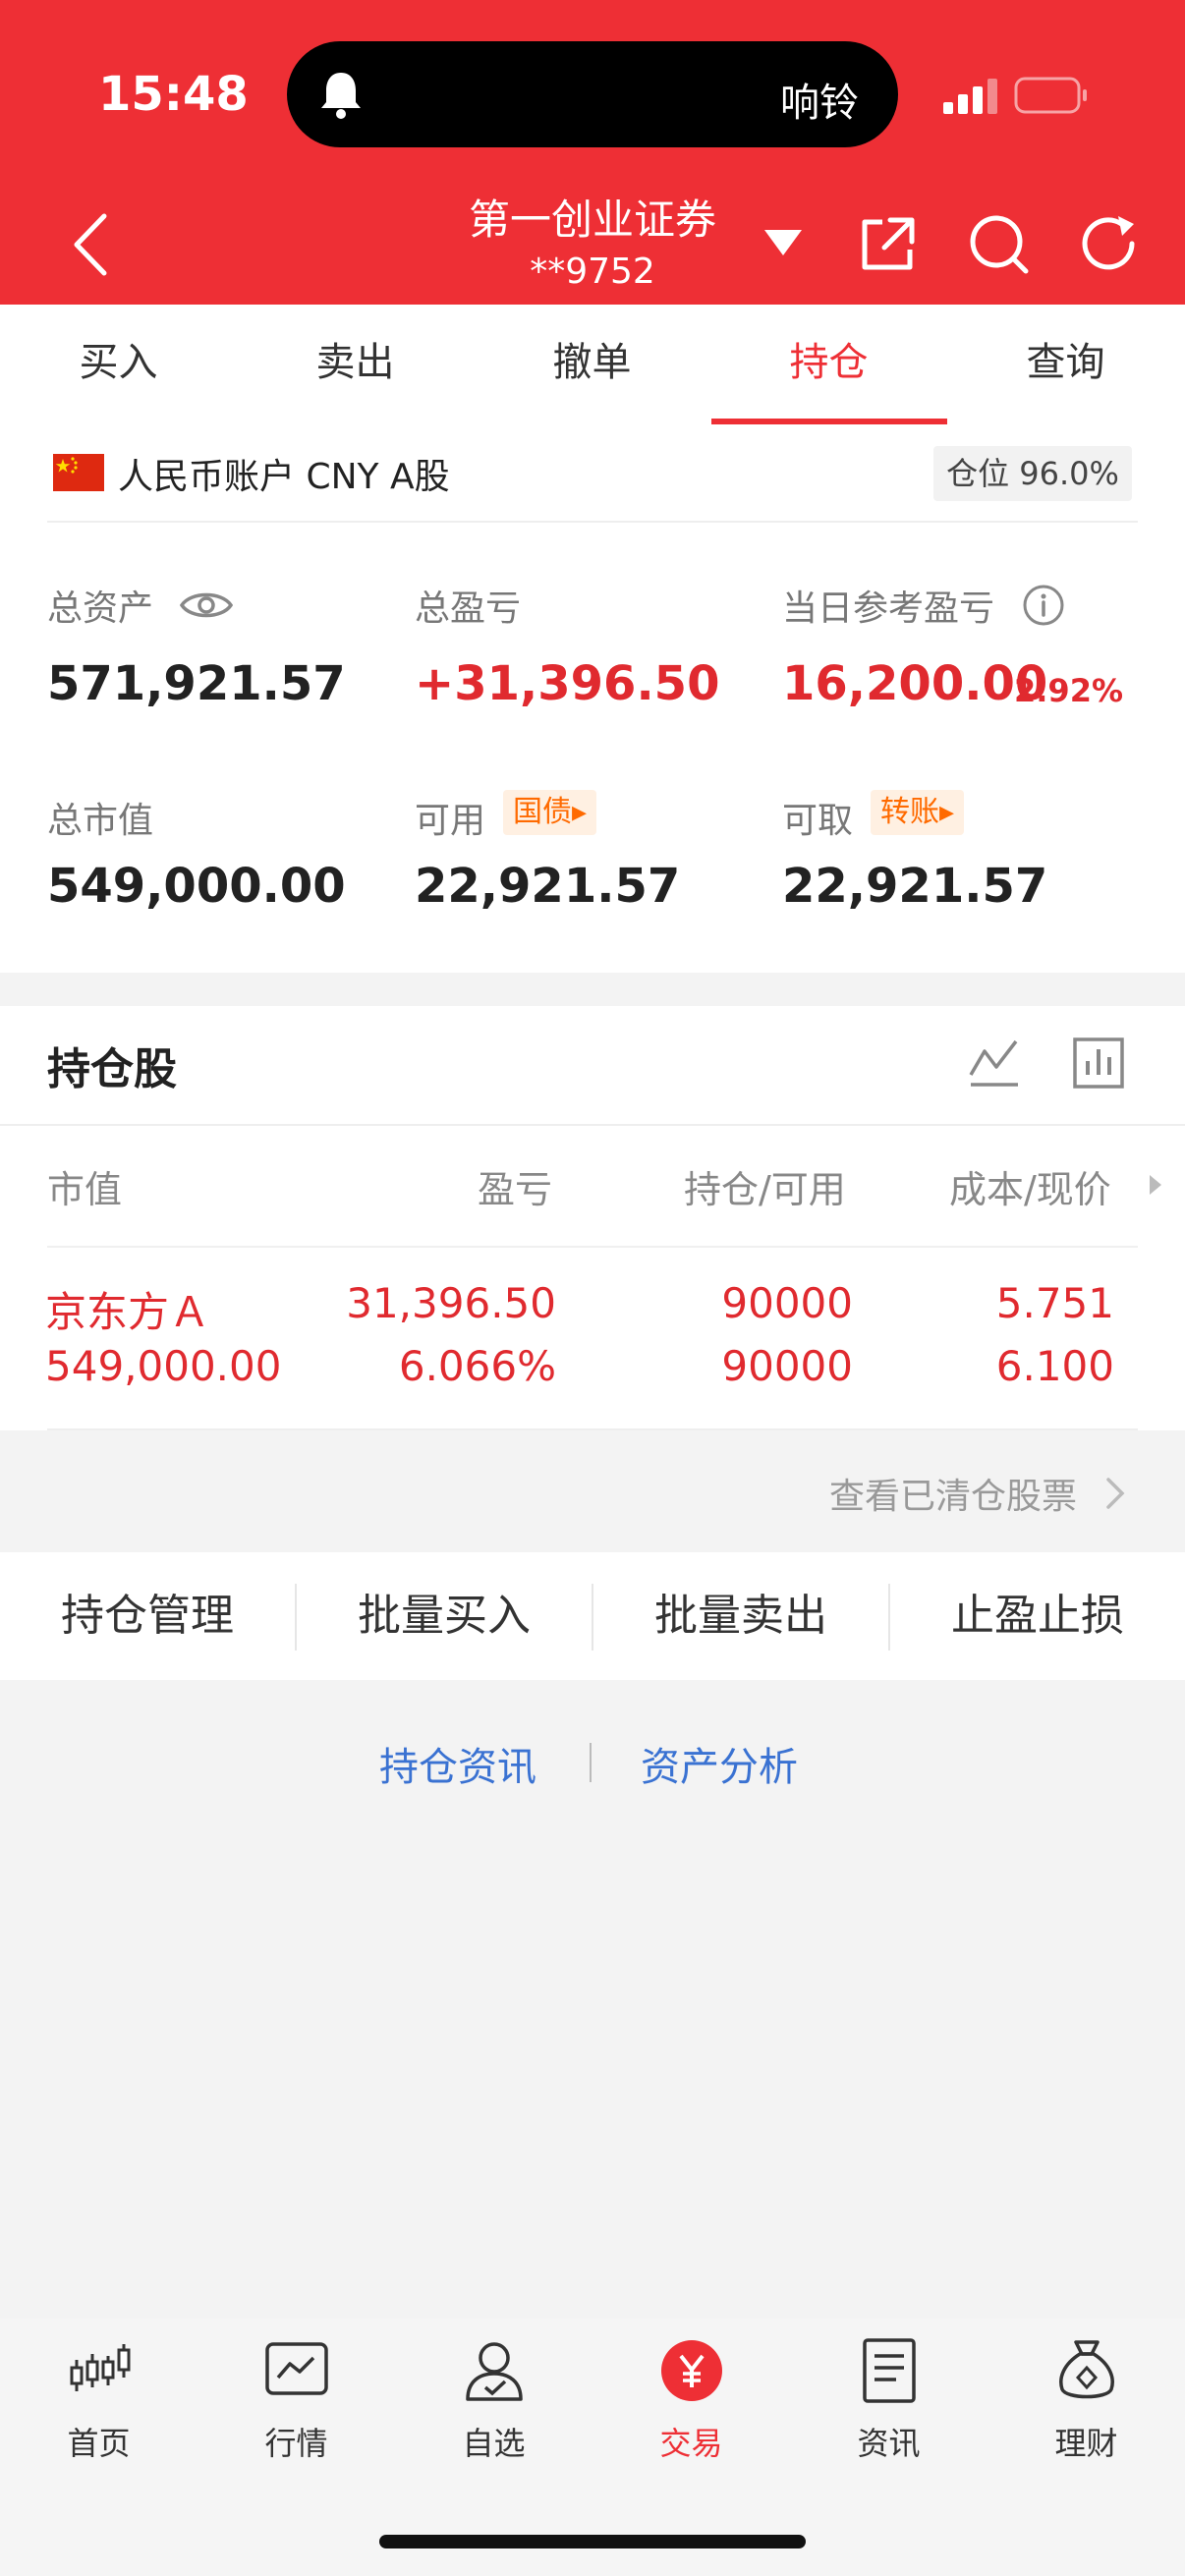  I want to click on nav-label: 交易, so click(691, 2443).